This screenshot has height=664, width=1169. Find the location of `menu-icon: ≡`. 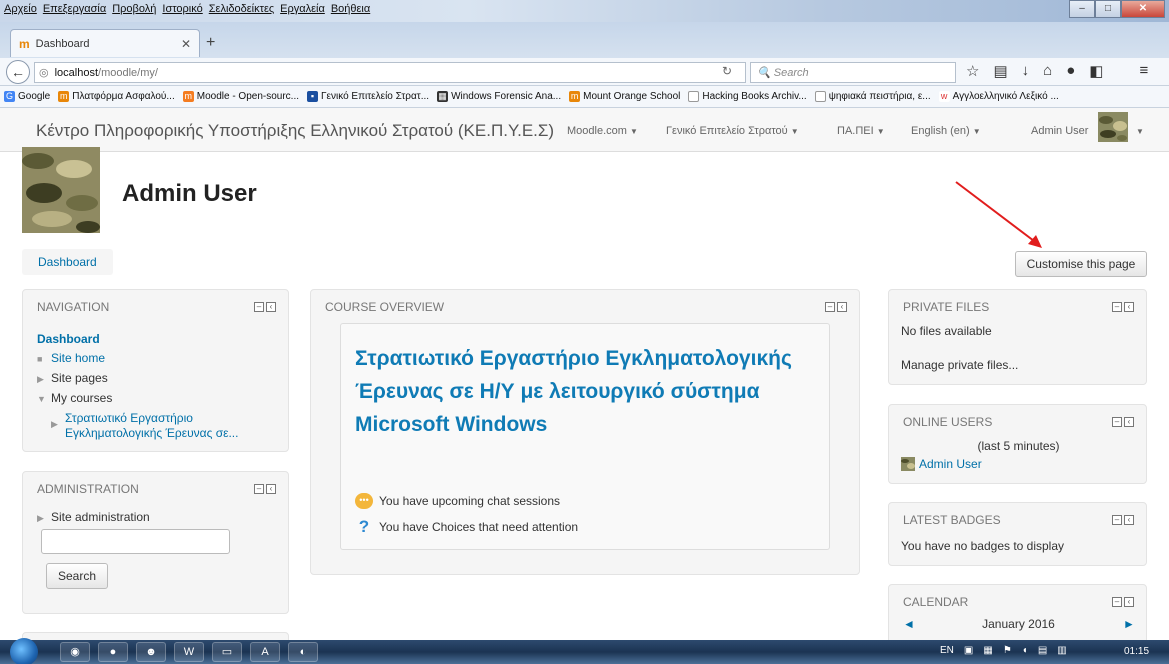

menu-icon: ≡ is located at coordinates (1143, 71).